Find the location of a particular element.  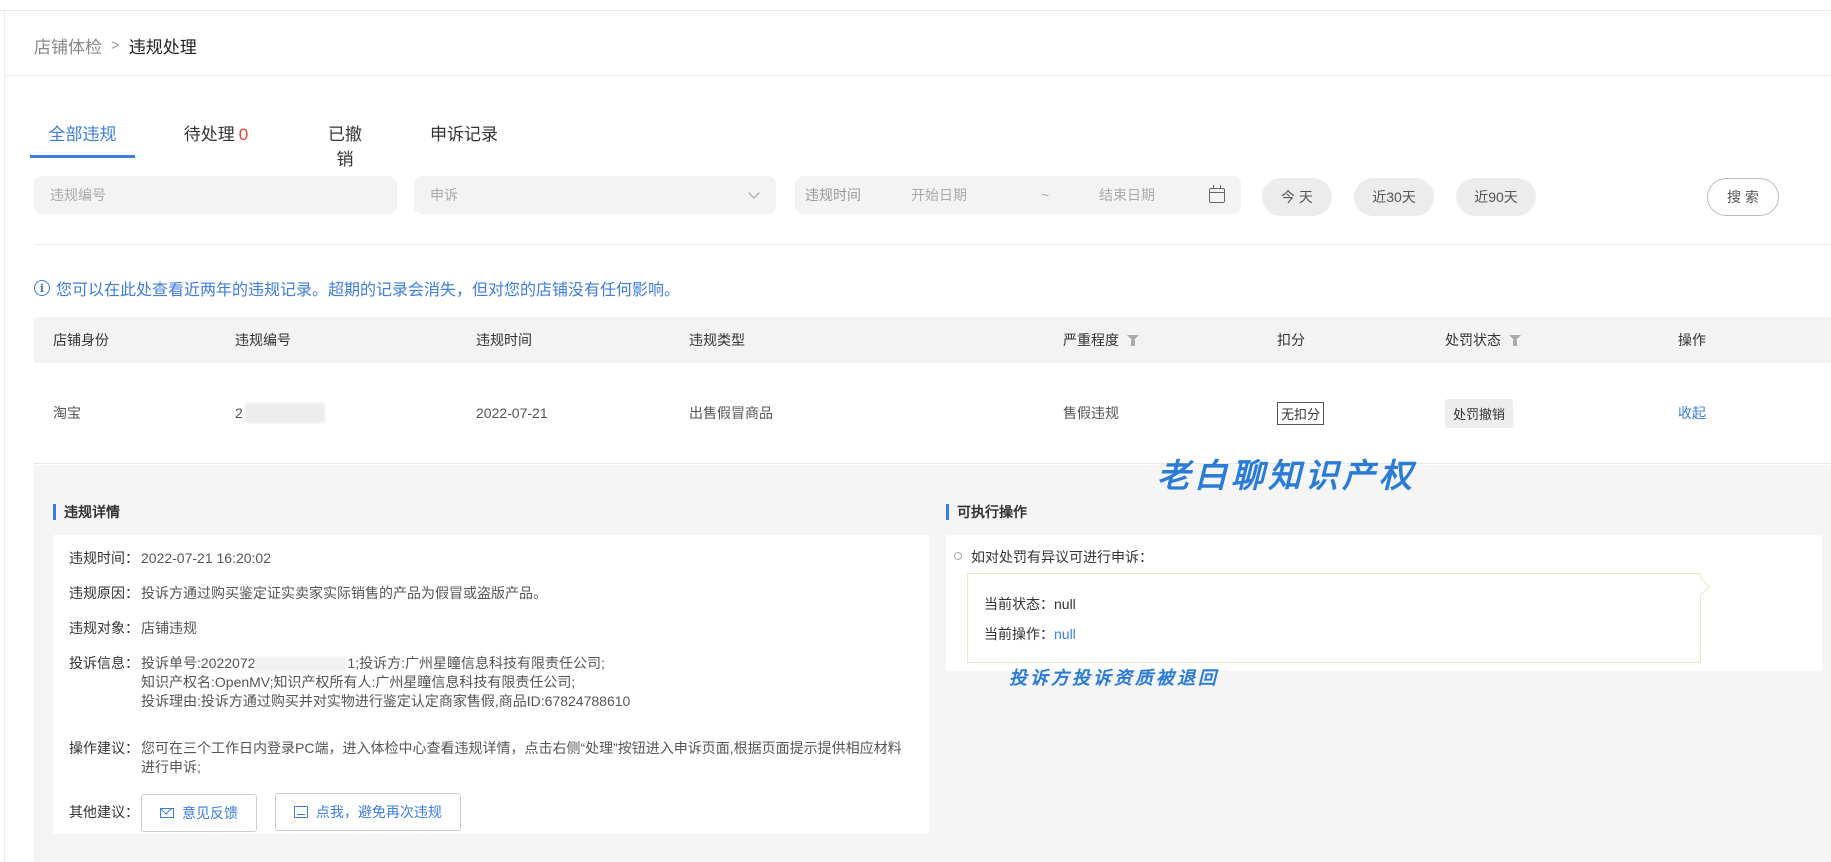

breadcrumb-current: 违规处理 is located at coordinates (162, 47).